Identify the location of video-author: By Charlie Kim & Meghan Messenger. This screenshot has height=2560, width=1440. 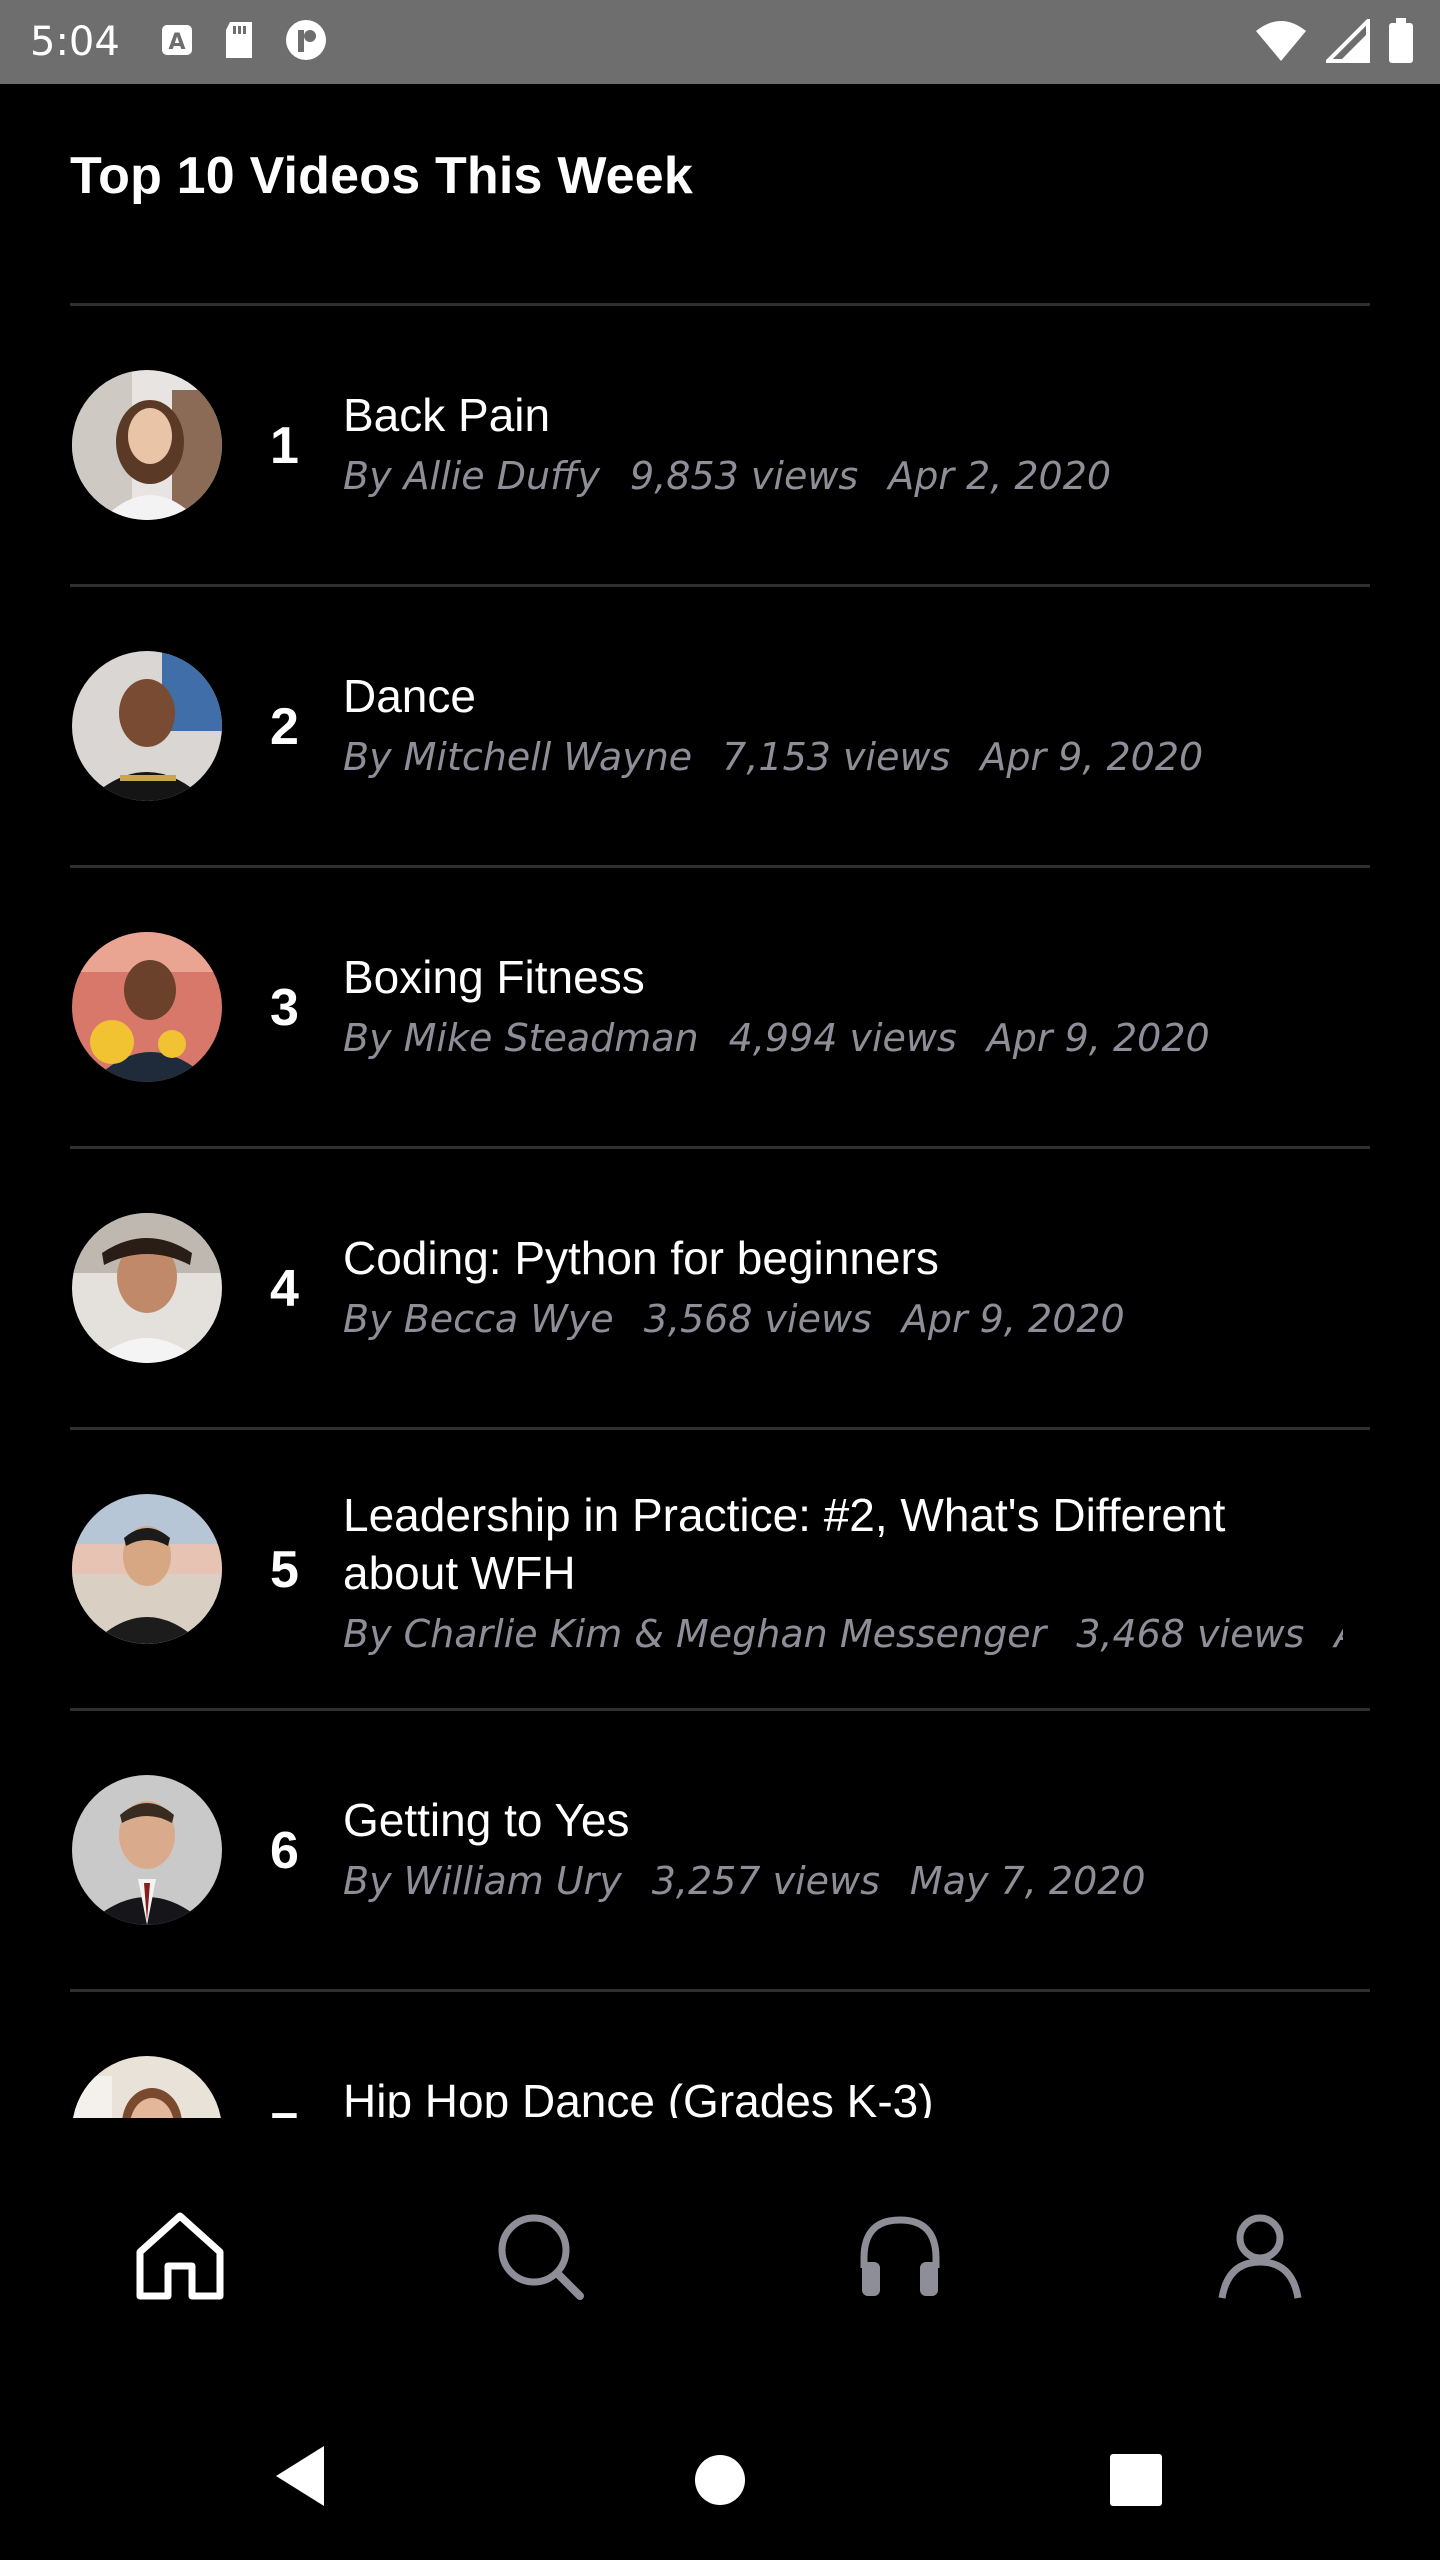
(695, 1634).